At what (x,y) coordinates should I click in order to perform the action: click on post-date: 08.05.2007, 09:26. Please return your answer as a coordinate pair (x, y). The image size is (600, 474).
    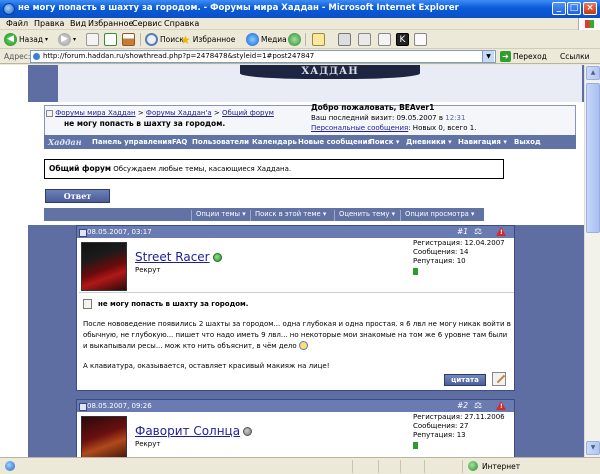
    Looking at the image, I should click on (295, 406).